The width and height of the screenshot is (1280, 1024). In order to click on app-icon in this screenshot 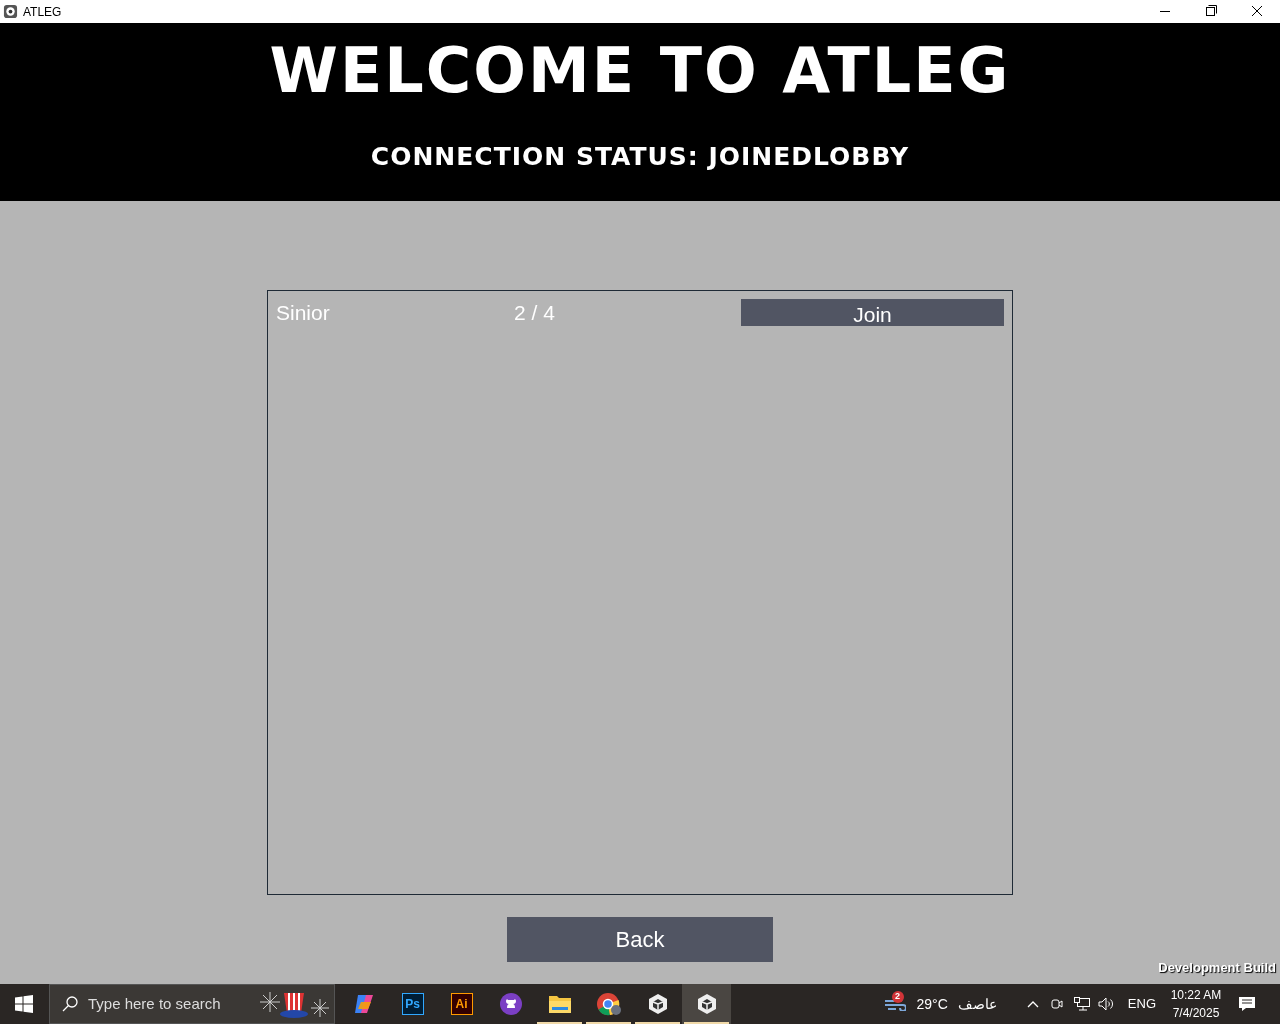, I will do `click(10, 11)`.